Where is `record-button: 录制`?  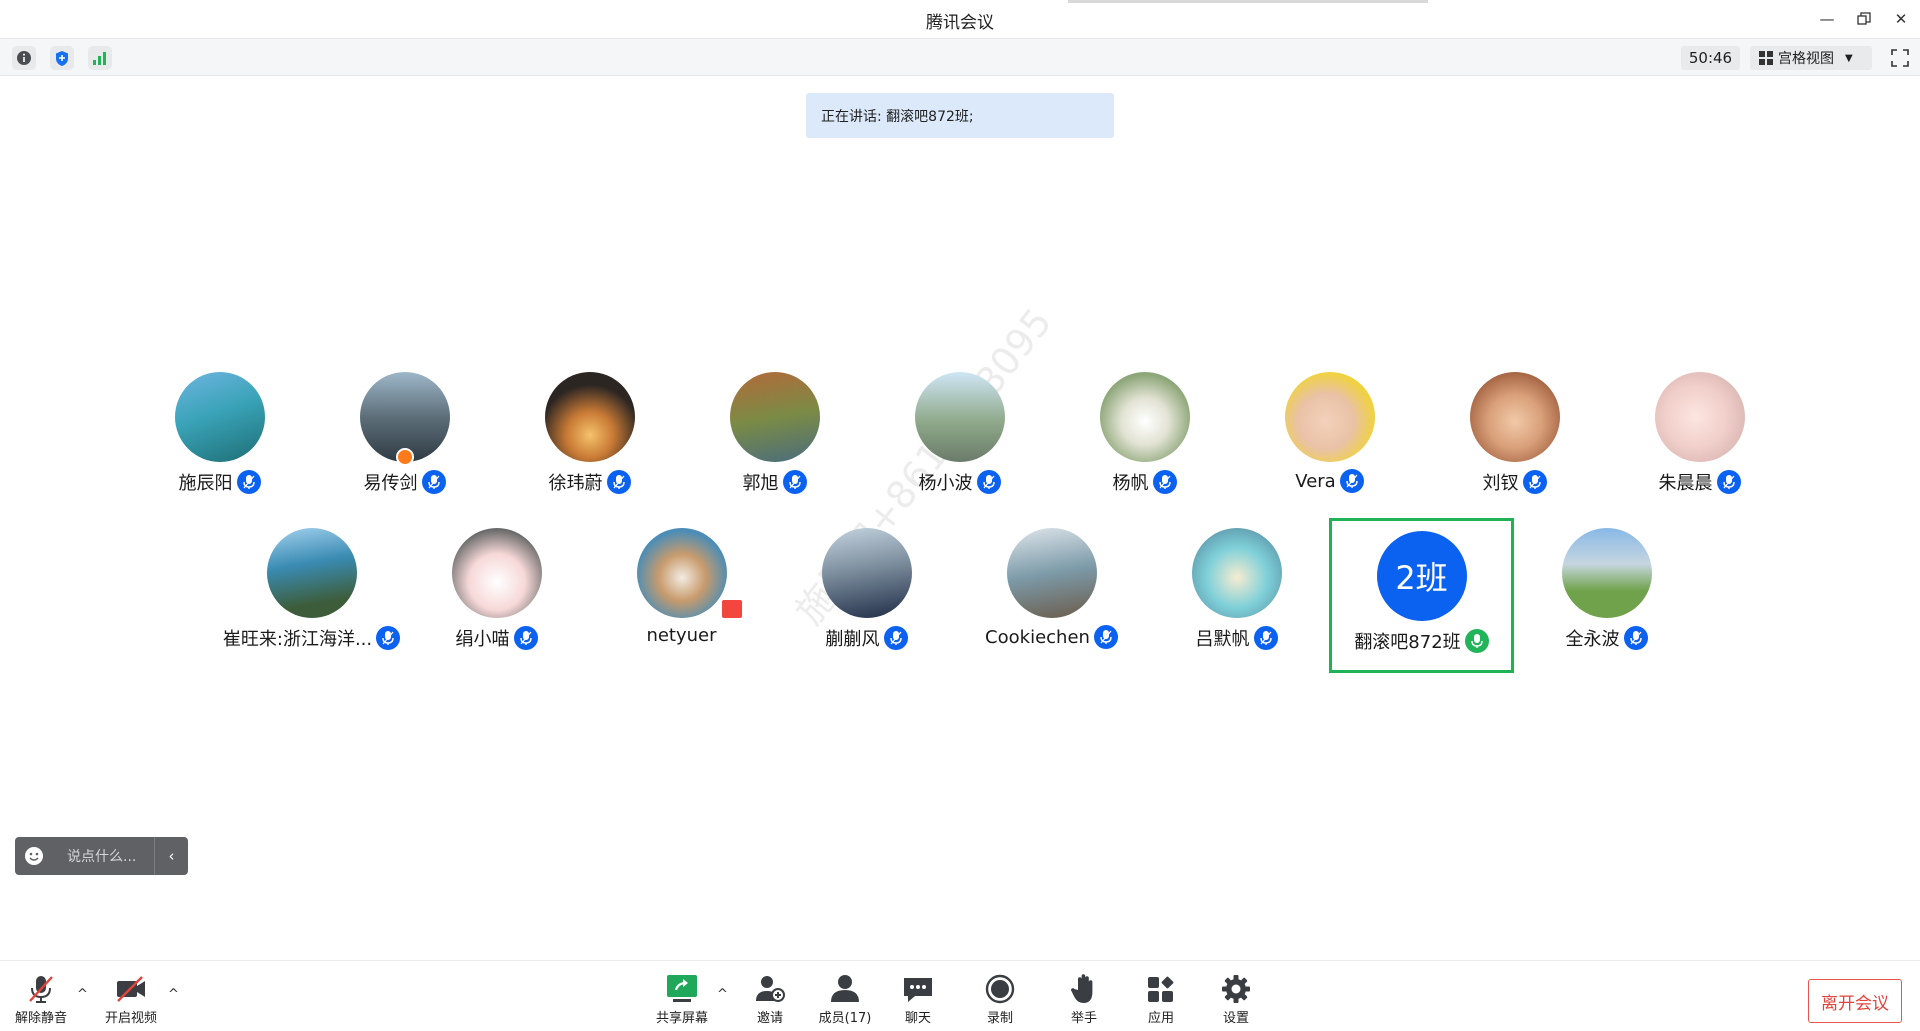
record-button: 录制 is located at coordinates (1000, 1001).